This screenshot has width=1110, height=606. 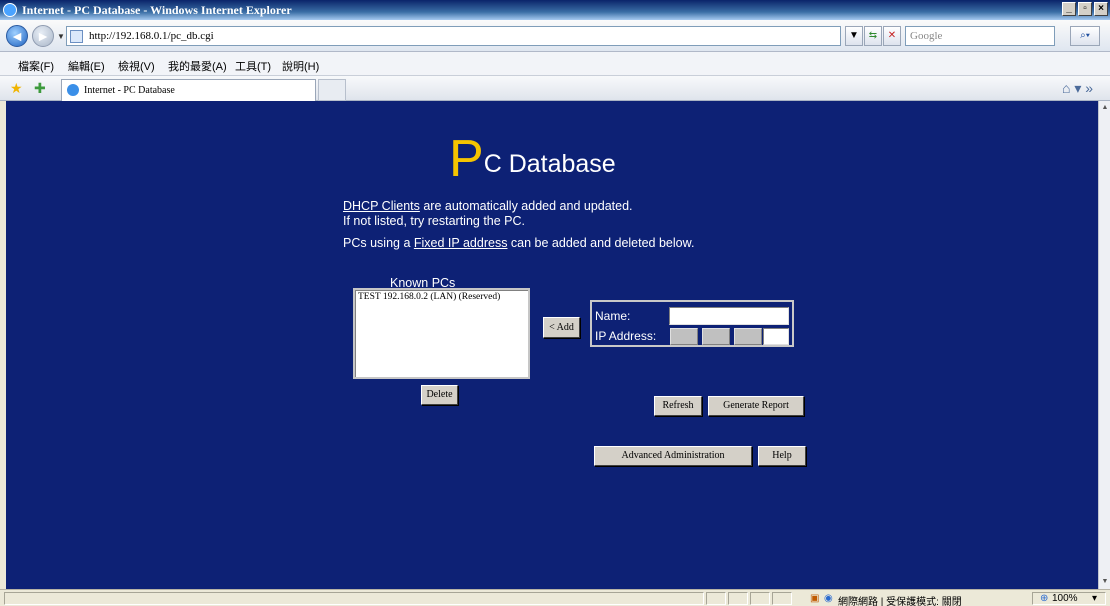 I want to click on menu-edit: 編輯(E), so click(x=86, y=66).